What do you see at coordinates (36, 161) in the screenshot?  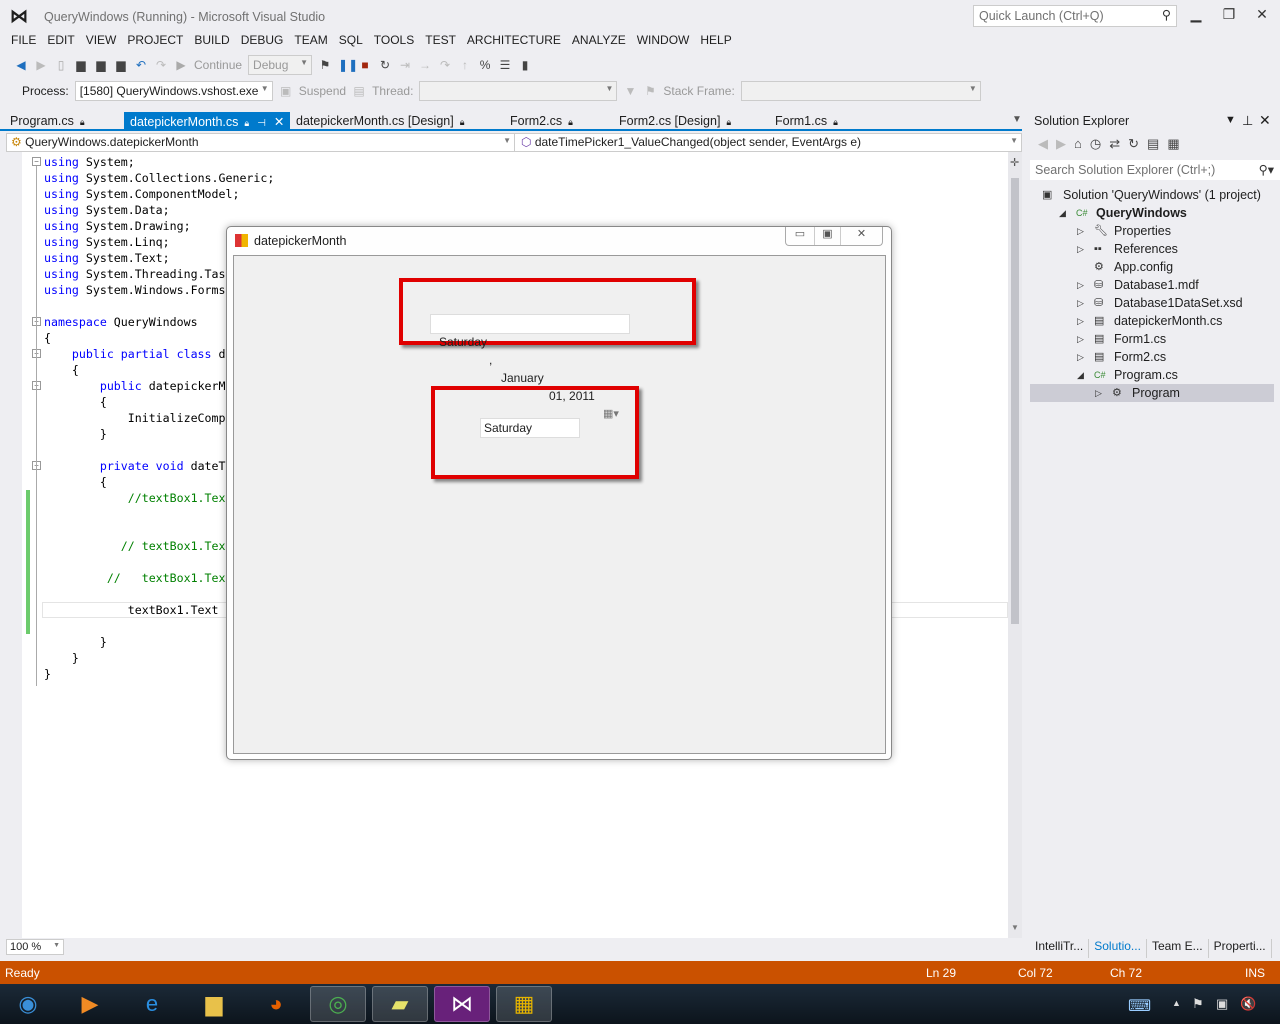 I see `collapse-icon: −` at bounding box center [36, 161].